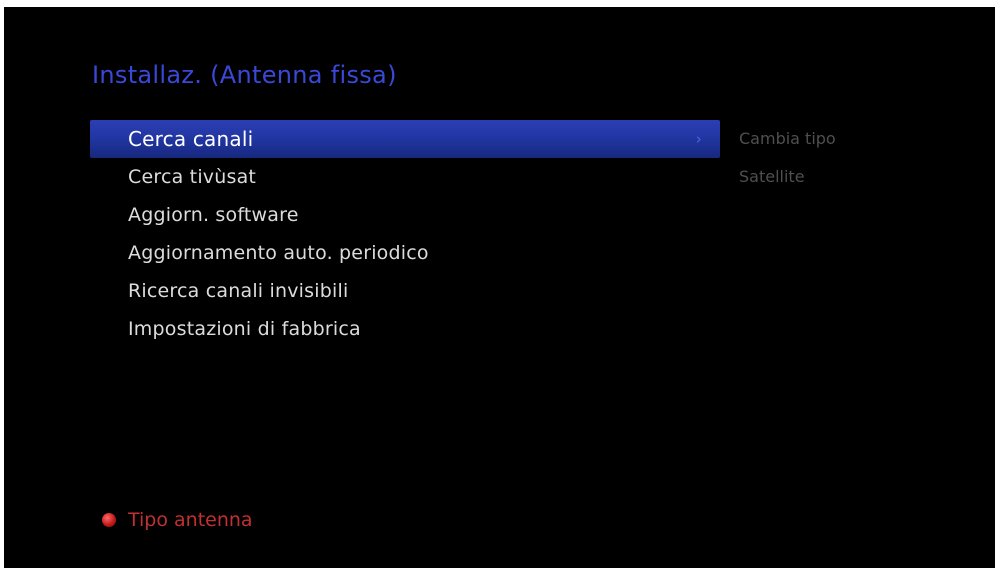 Image resolution: width=999 pixels, height=568 pixels. I want to click on menu-item-cerca-tivusat: Cerca tivùsat, so click(405, 177).